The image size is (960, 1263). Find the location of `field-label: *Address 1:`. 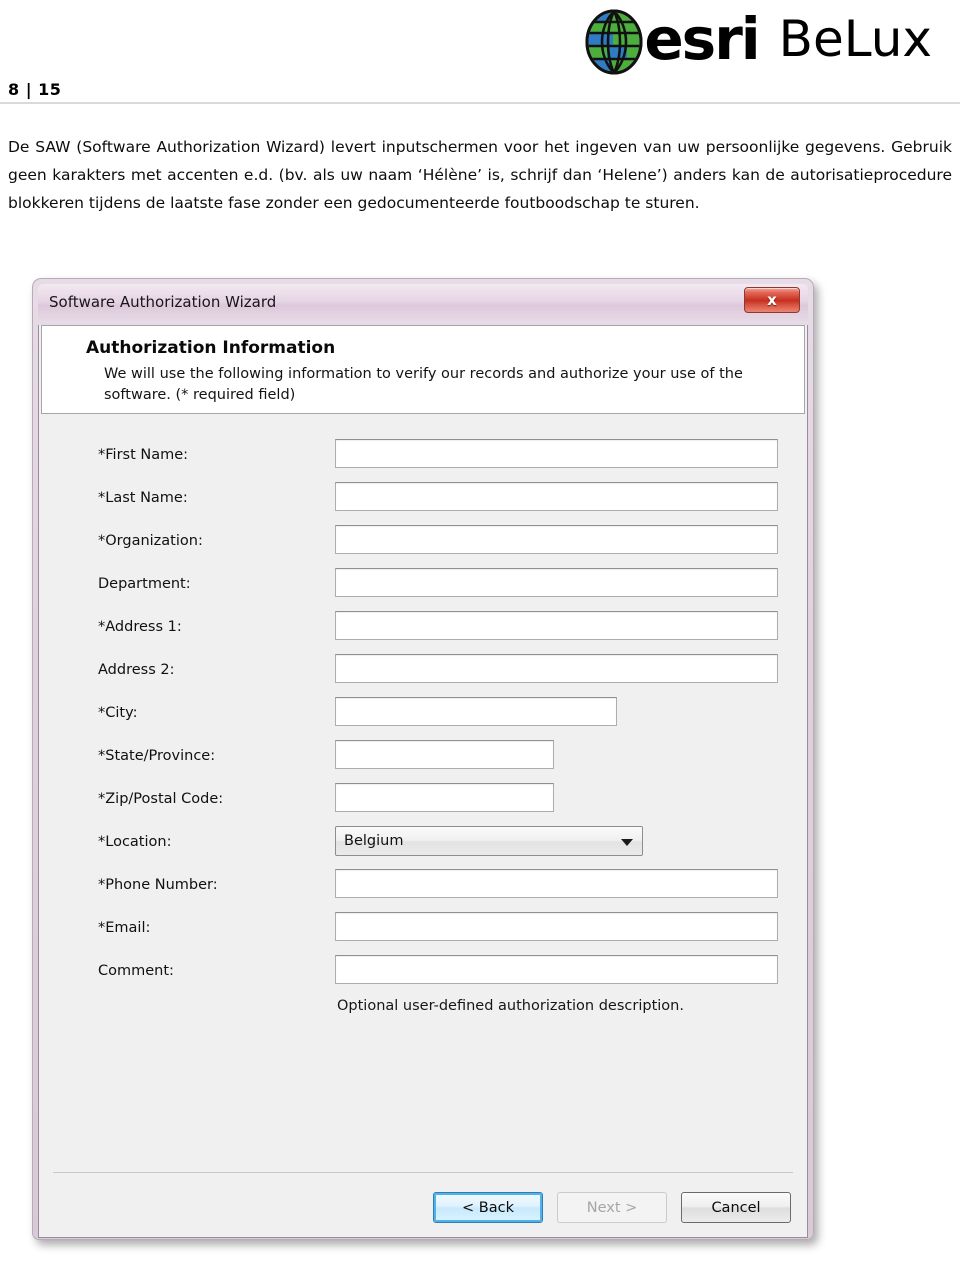

field-label: *Address 1: is located at coordinates (140, 627).